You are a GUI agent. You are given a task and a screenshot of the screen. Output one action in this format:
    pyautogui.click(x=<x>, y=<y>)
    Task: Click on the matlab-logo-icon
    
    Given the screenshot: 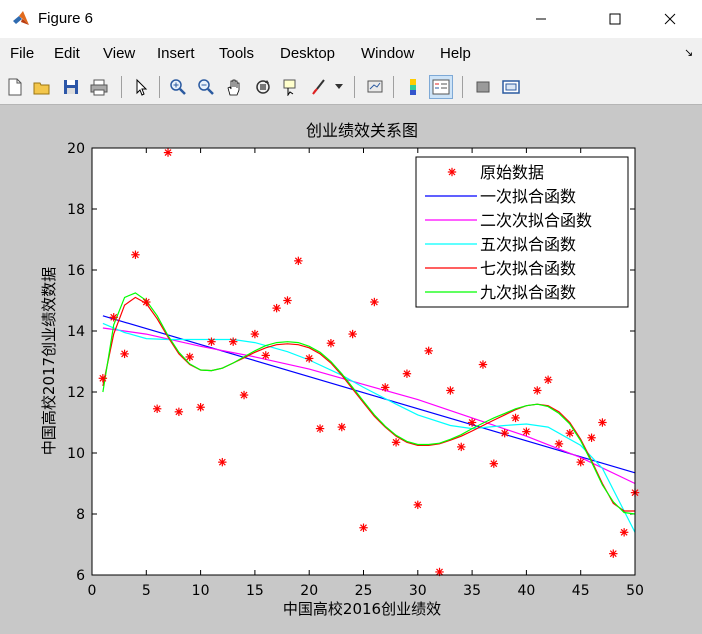 What is the action you would take?
    pyautogui.click(x=21, y=18)
    